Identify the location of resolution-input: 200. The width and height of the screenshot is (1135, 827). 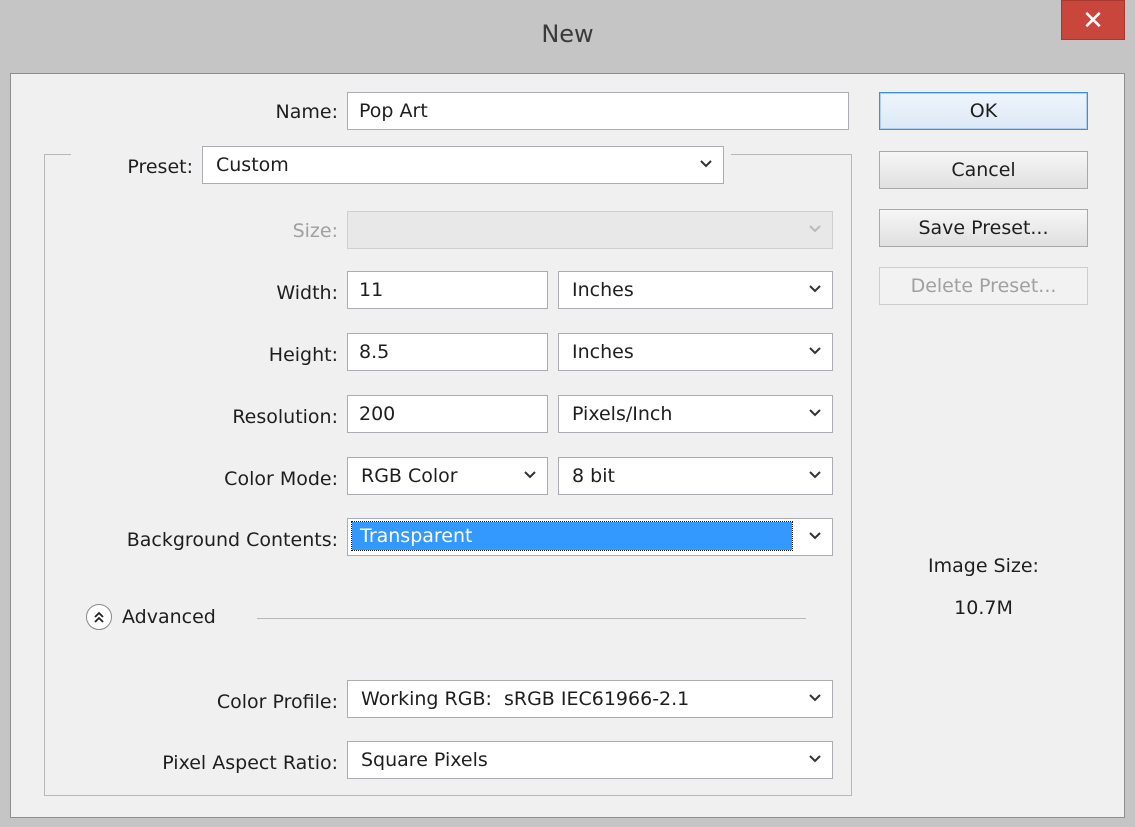
(447, 414).